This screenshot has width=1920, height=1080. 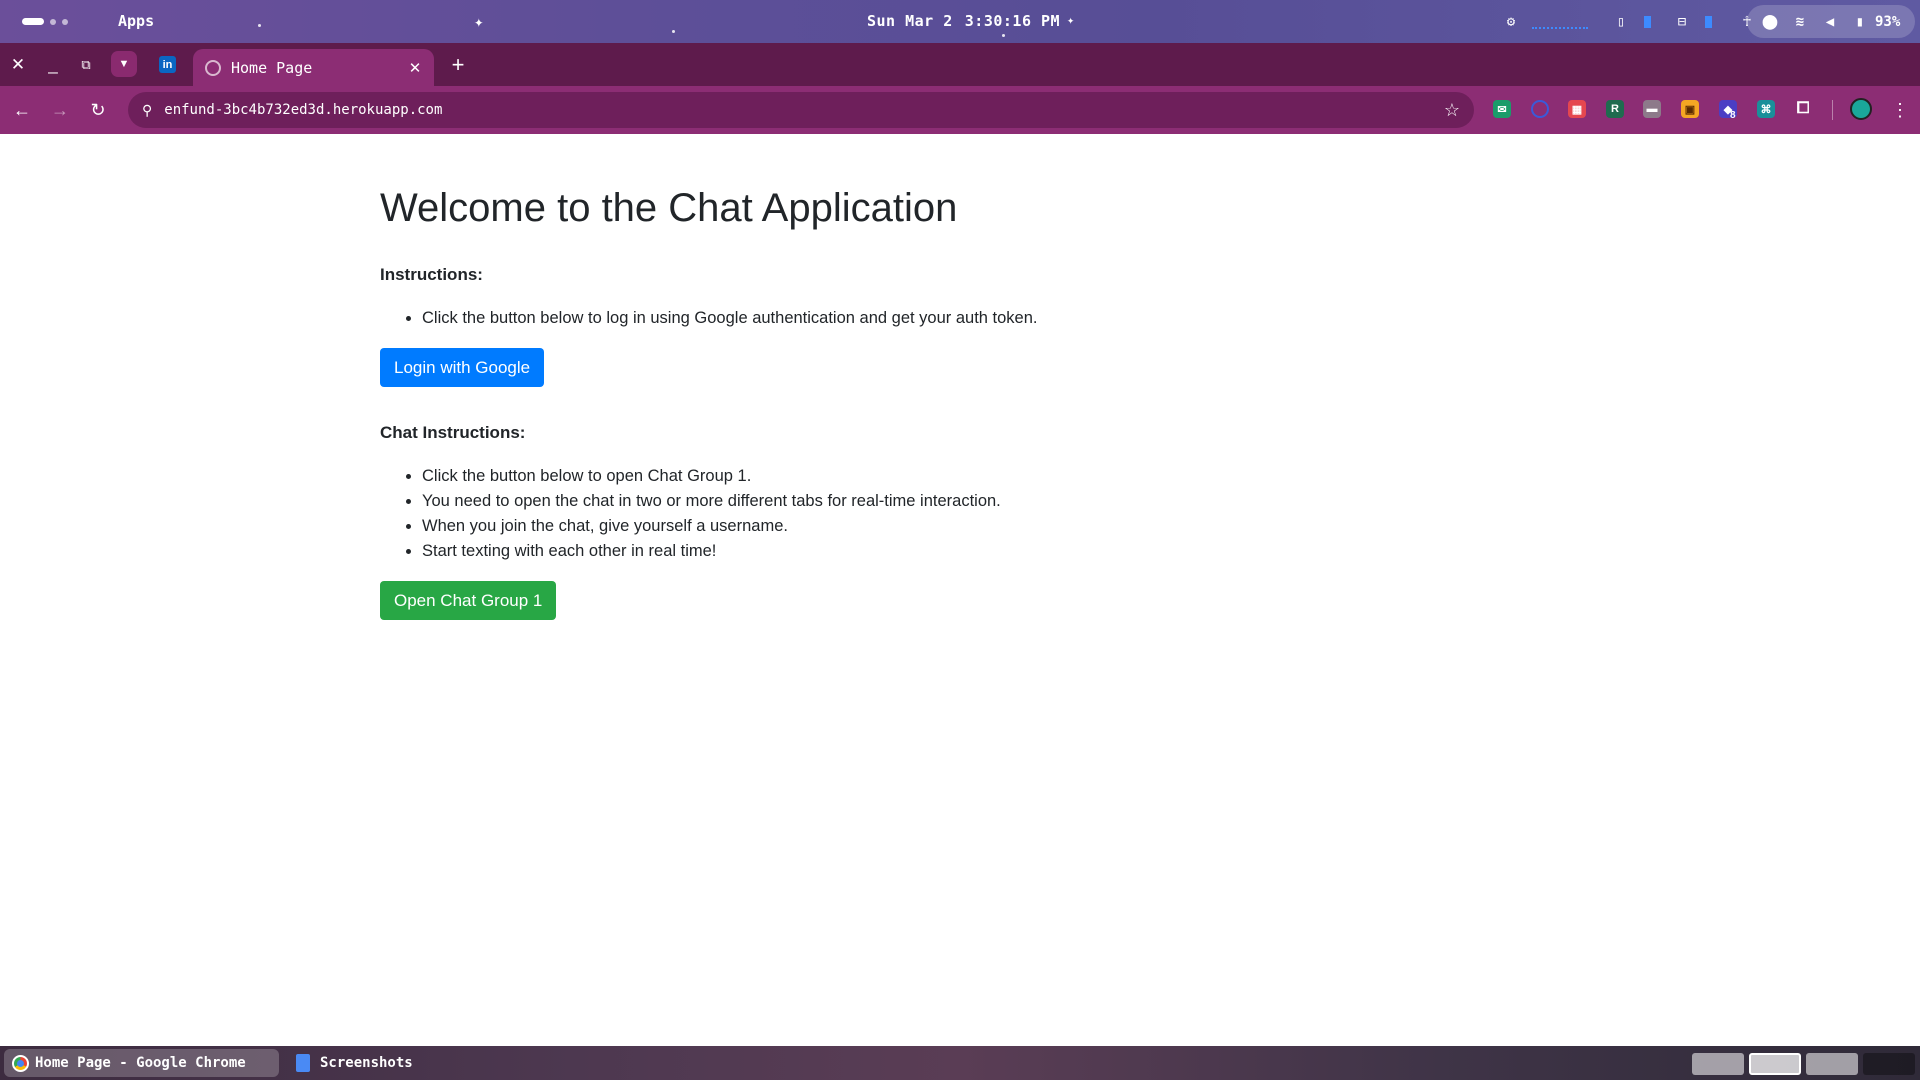 I want to click on status-tray: ⚙ ▯ ⊟ ☥, so click(x=1629, y=22).